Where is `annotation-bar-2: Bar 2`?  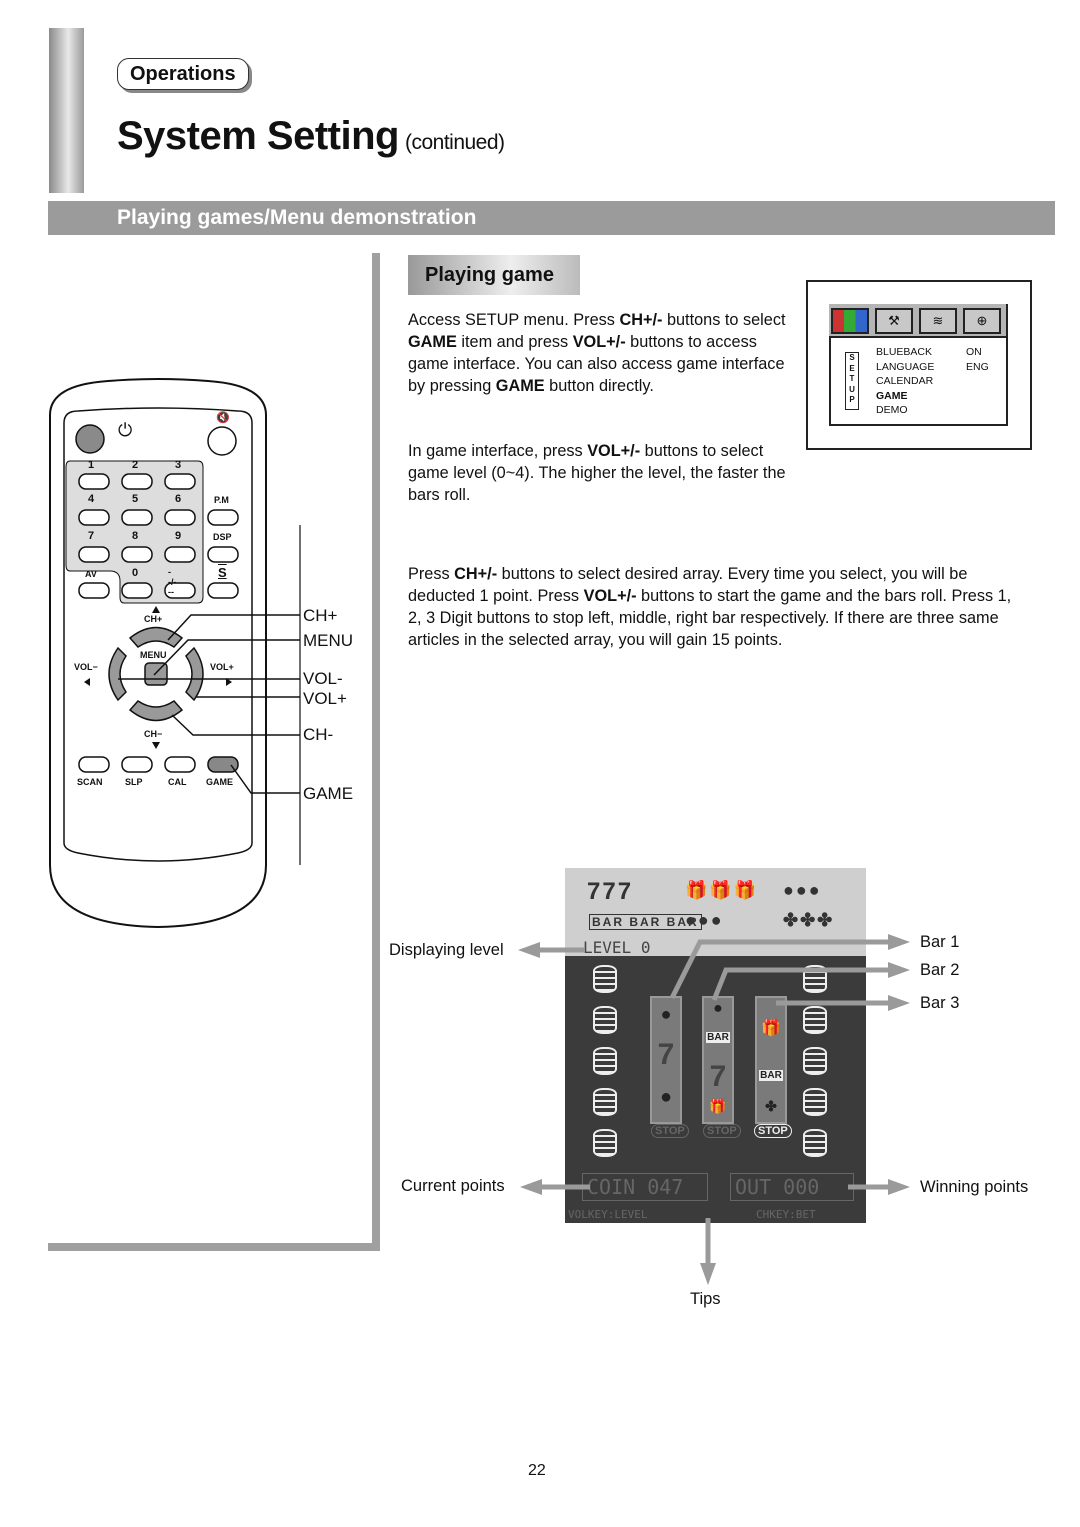 annotation-bar-2: Bar 2 is located at coordinates (940, 970).